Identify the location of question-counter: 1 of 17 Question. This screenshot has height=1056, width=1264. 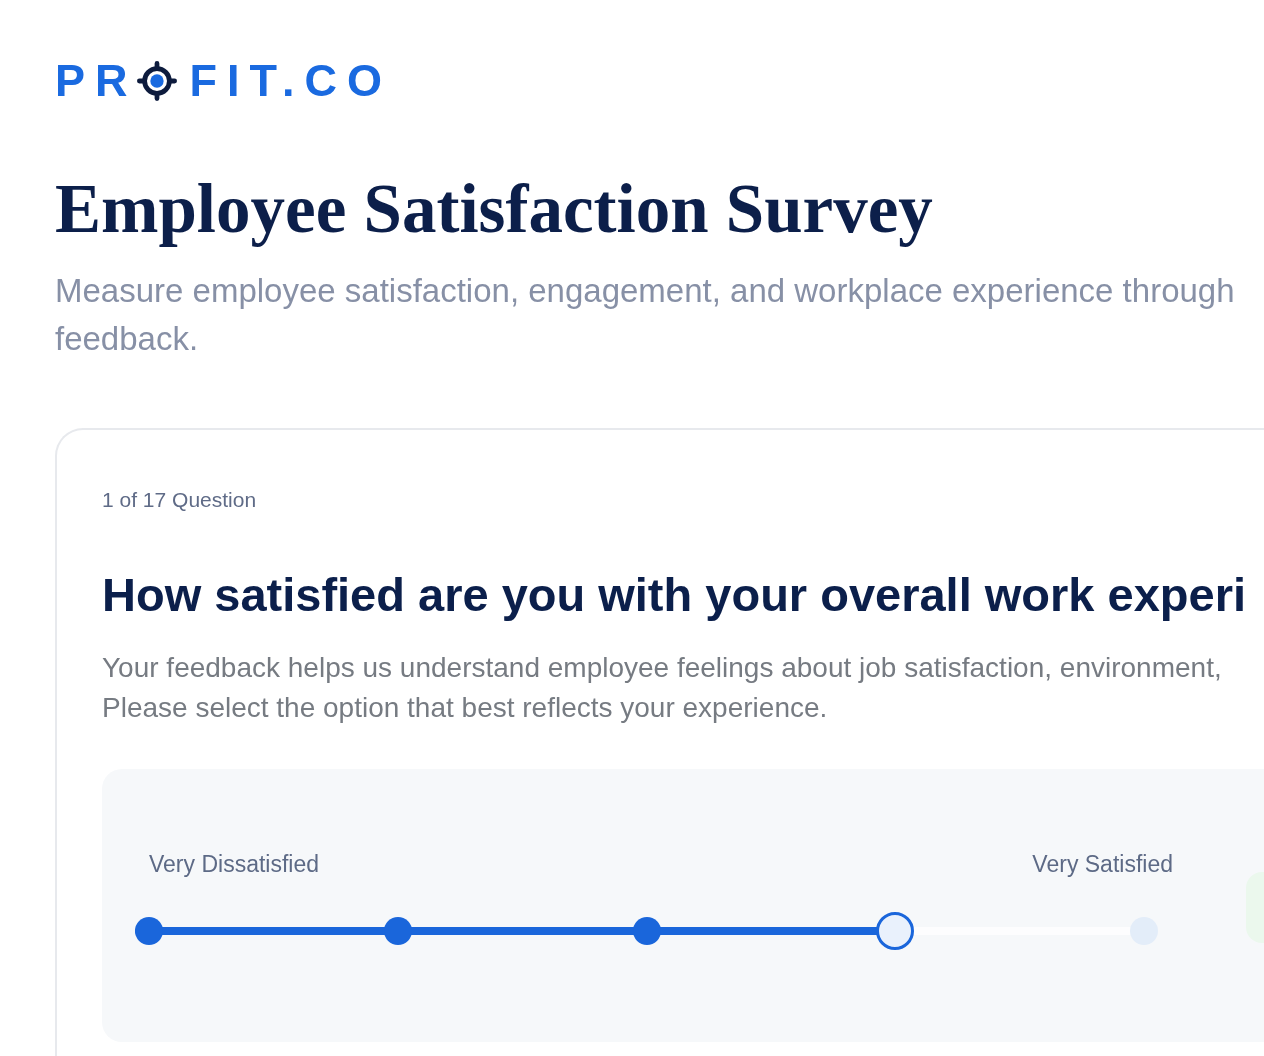
(180, 499).